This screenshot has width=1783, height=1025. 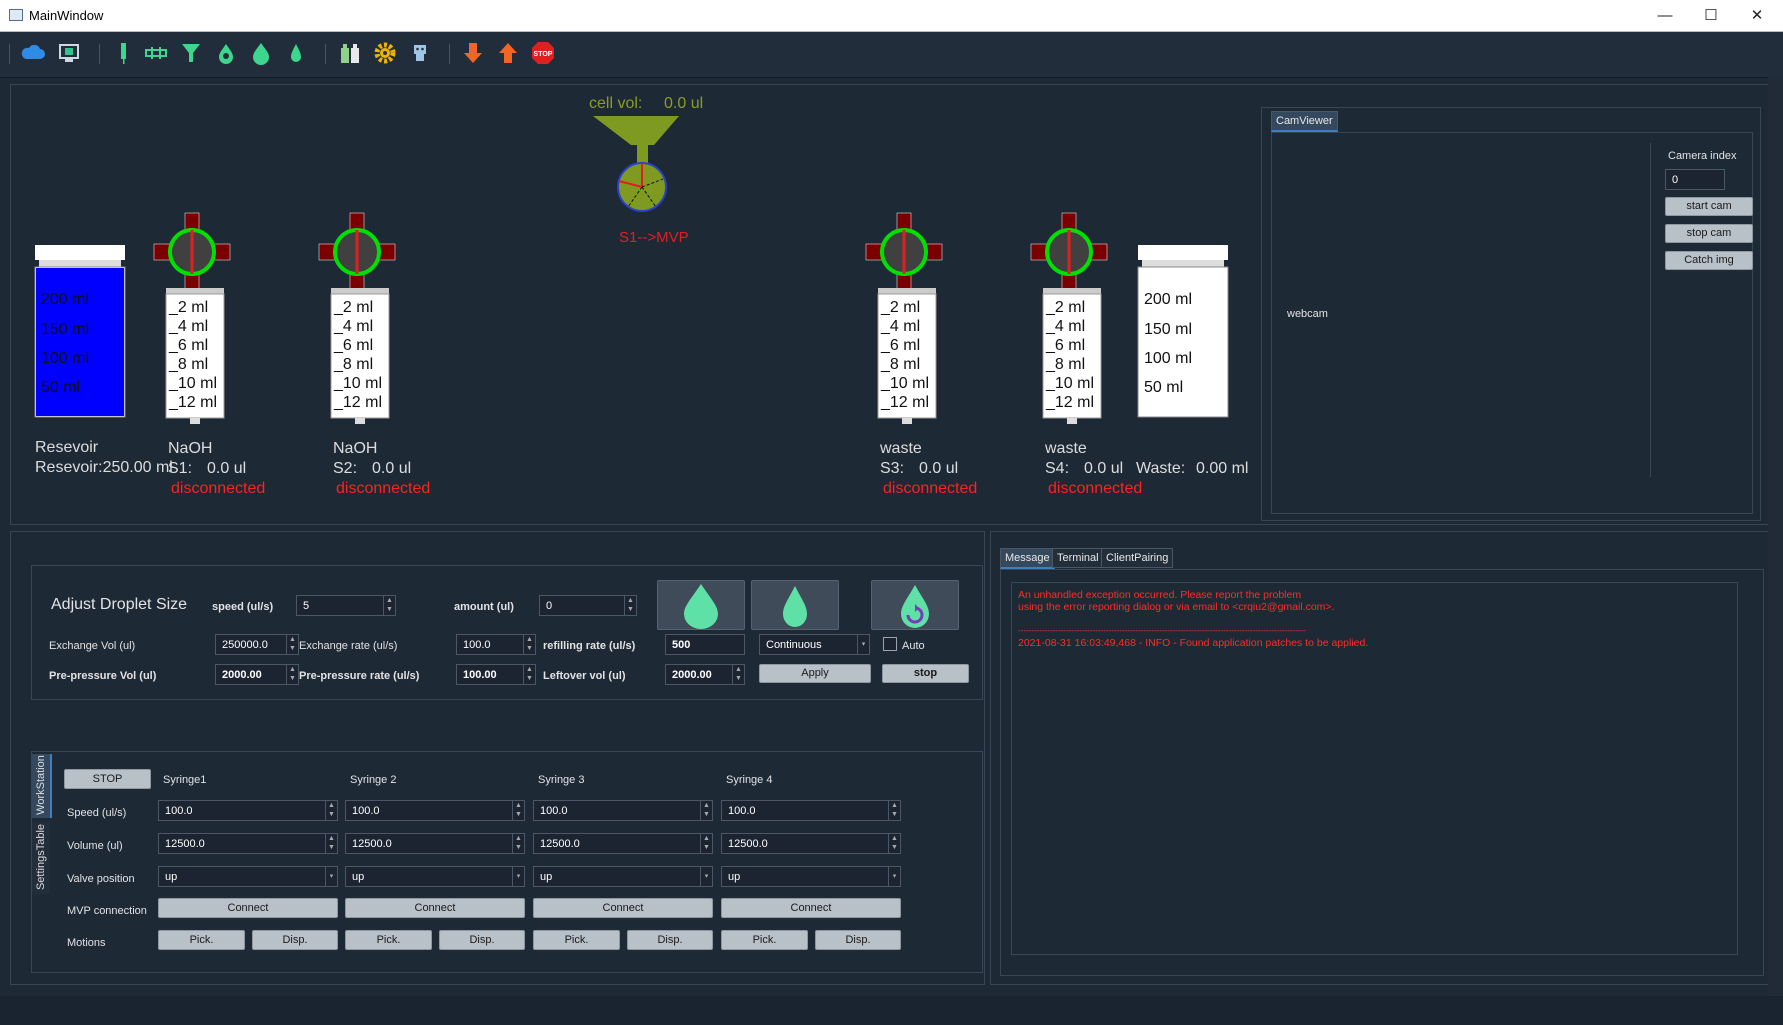 I want to click on connect-button-syringe-3: Connect, so click(x=623, y=908).